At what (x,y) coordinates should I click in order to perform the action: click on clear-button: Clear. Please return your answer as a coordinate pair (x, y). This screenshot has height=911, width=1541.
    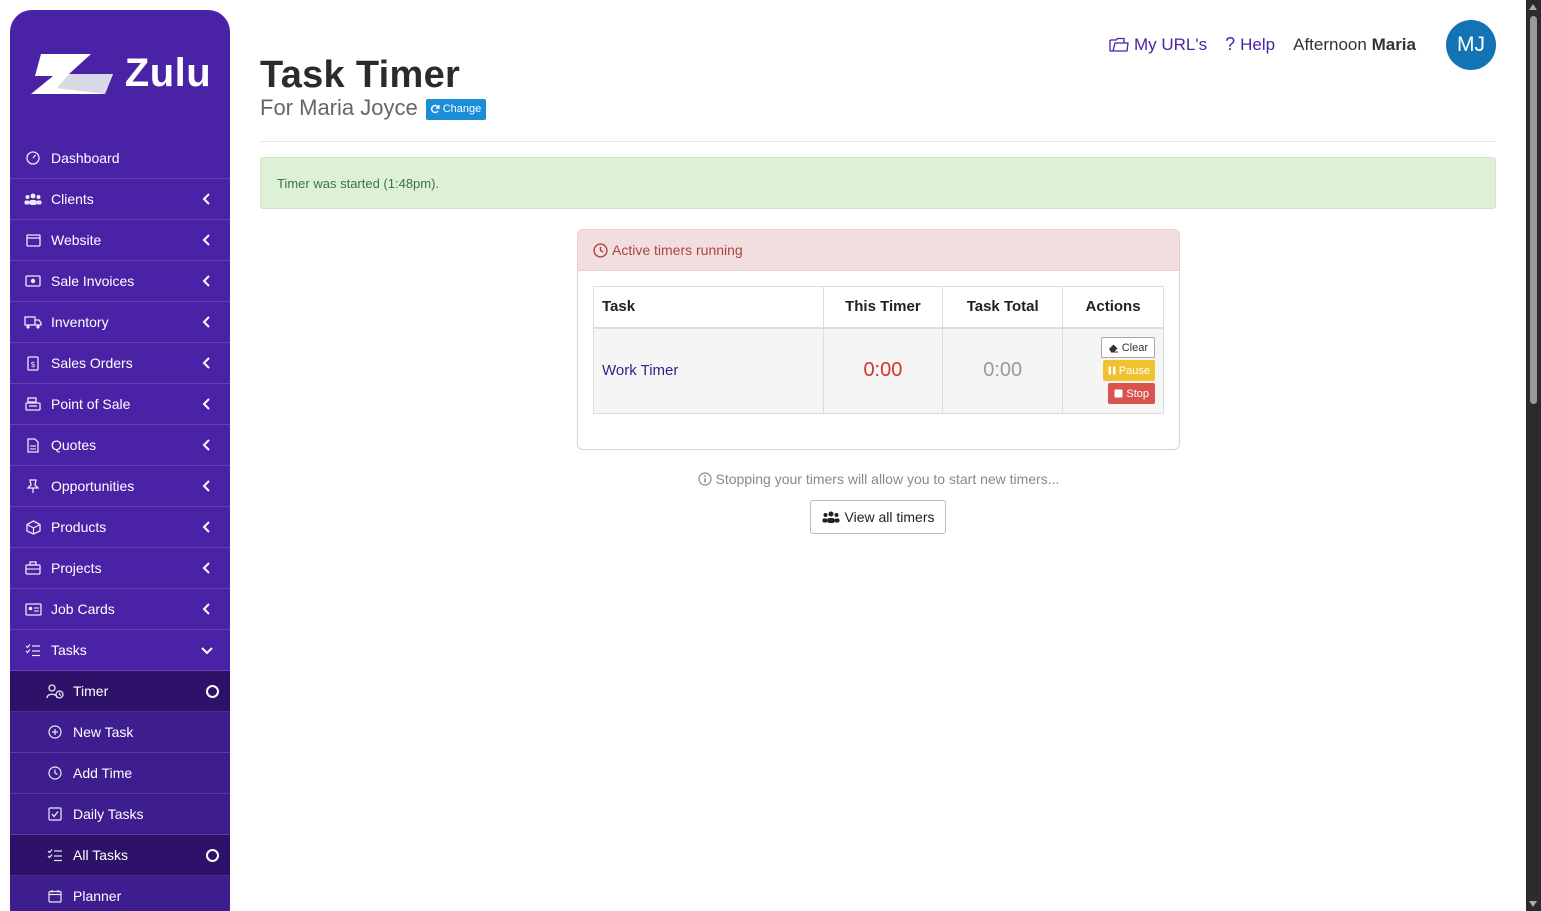
    Looking at the image, I should click on (1127, 348).